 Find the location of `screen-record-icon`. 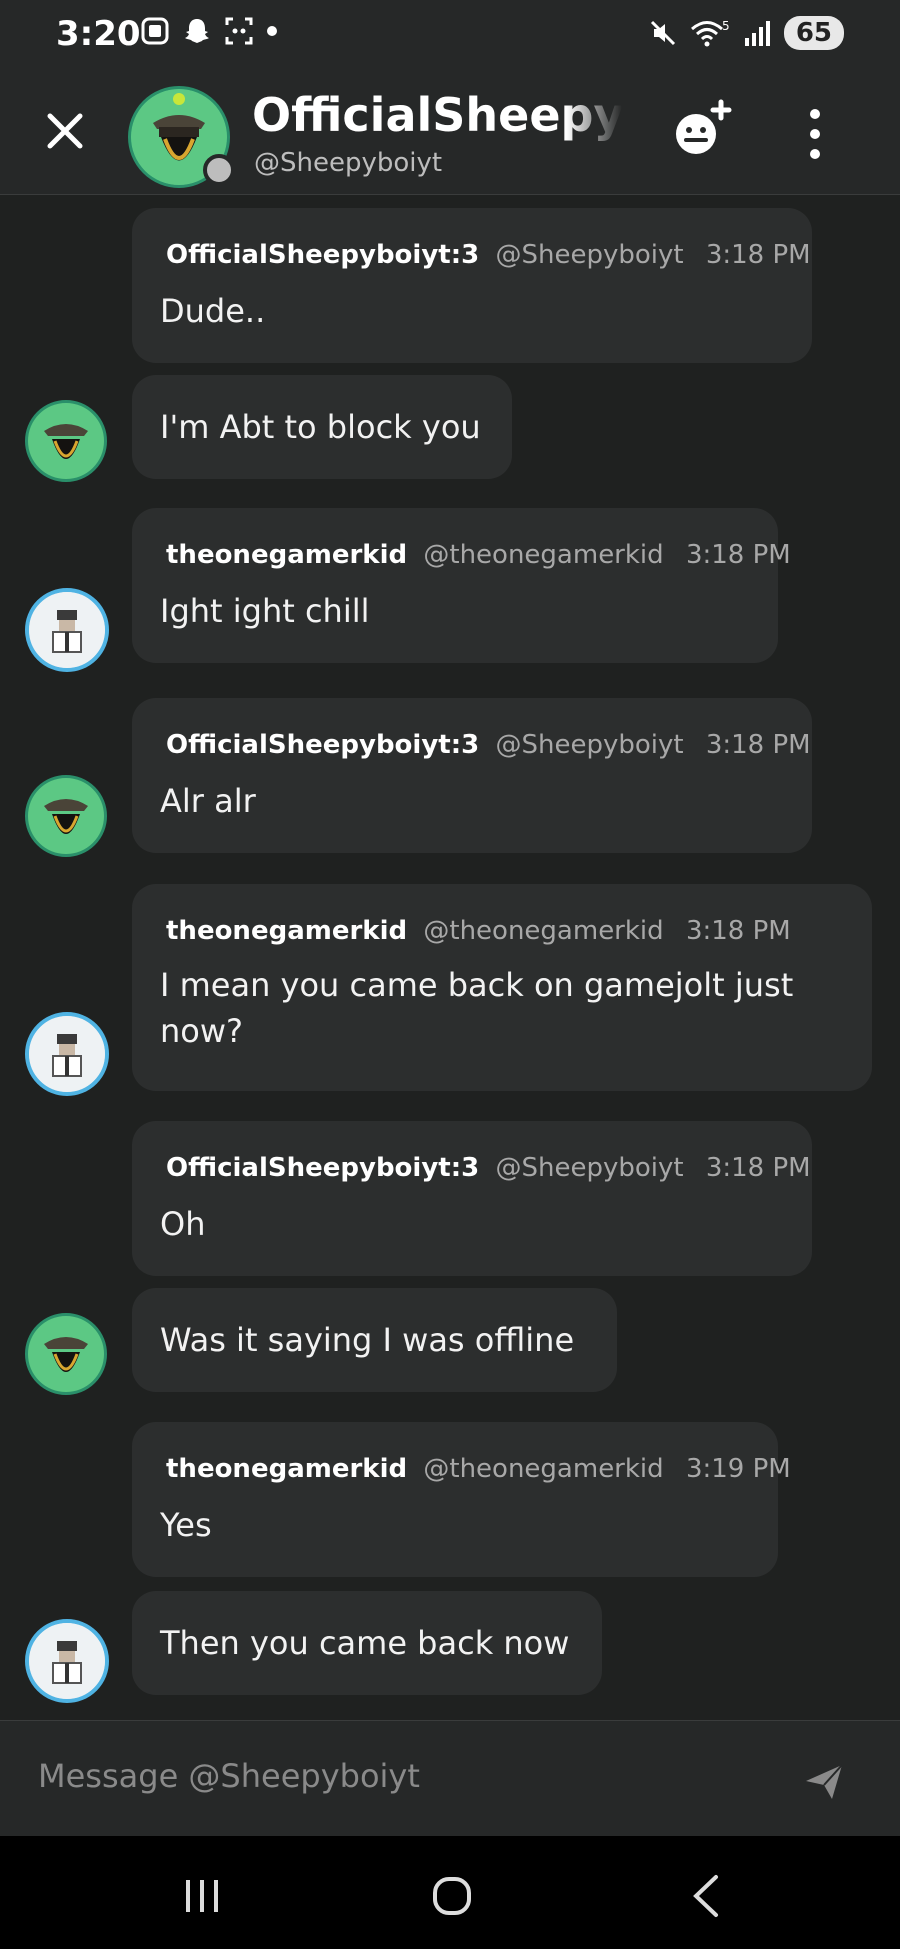

screen-record-icon is located at coordinates (239, 31).